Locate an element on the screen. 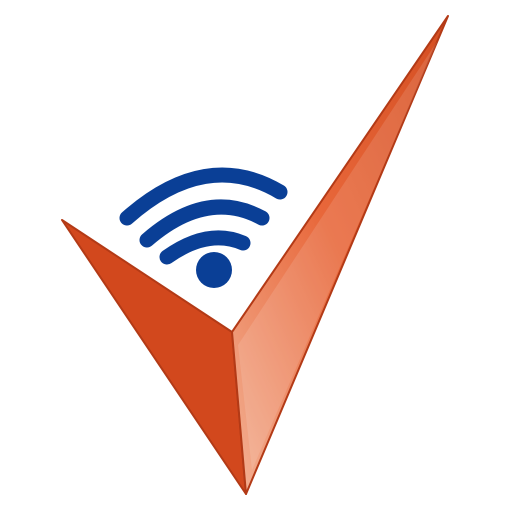 The height and width of the screenshot is (512, 512). wifi-arc-inner is located at coordinates (205, 247).